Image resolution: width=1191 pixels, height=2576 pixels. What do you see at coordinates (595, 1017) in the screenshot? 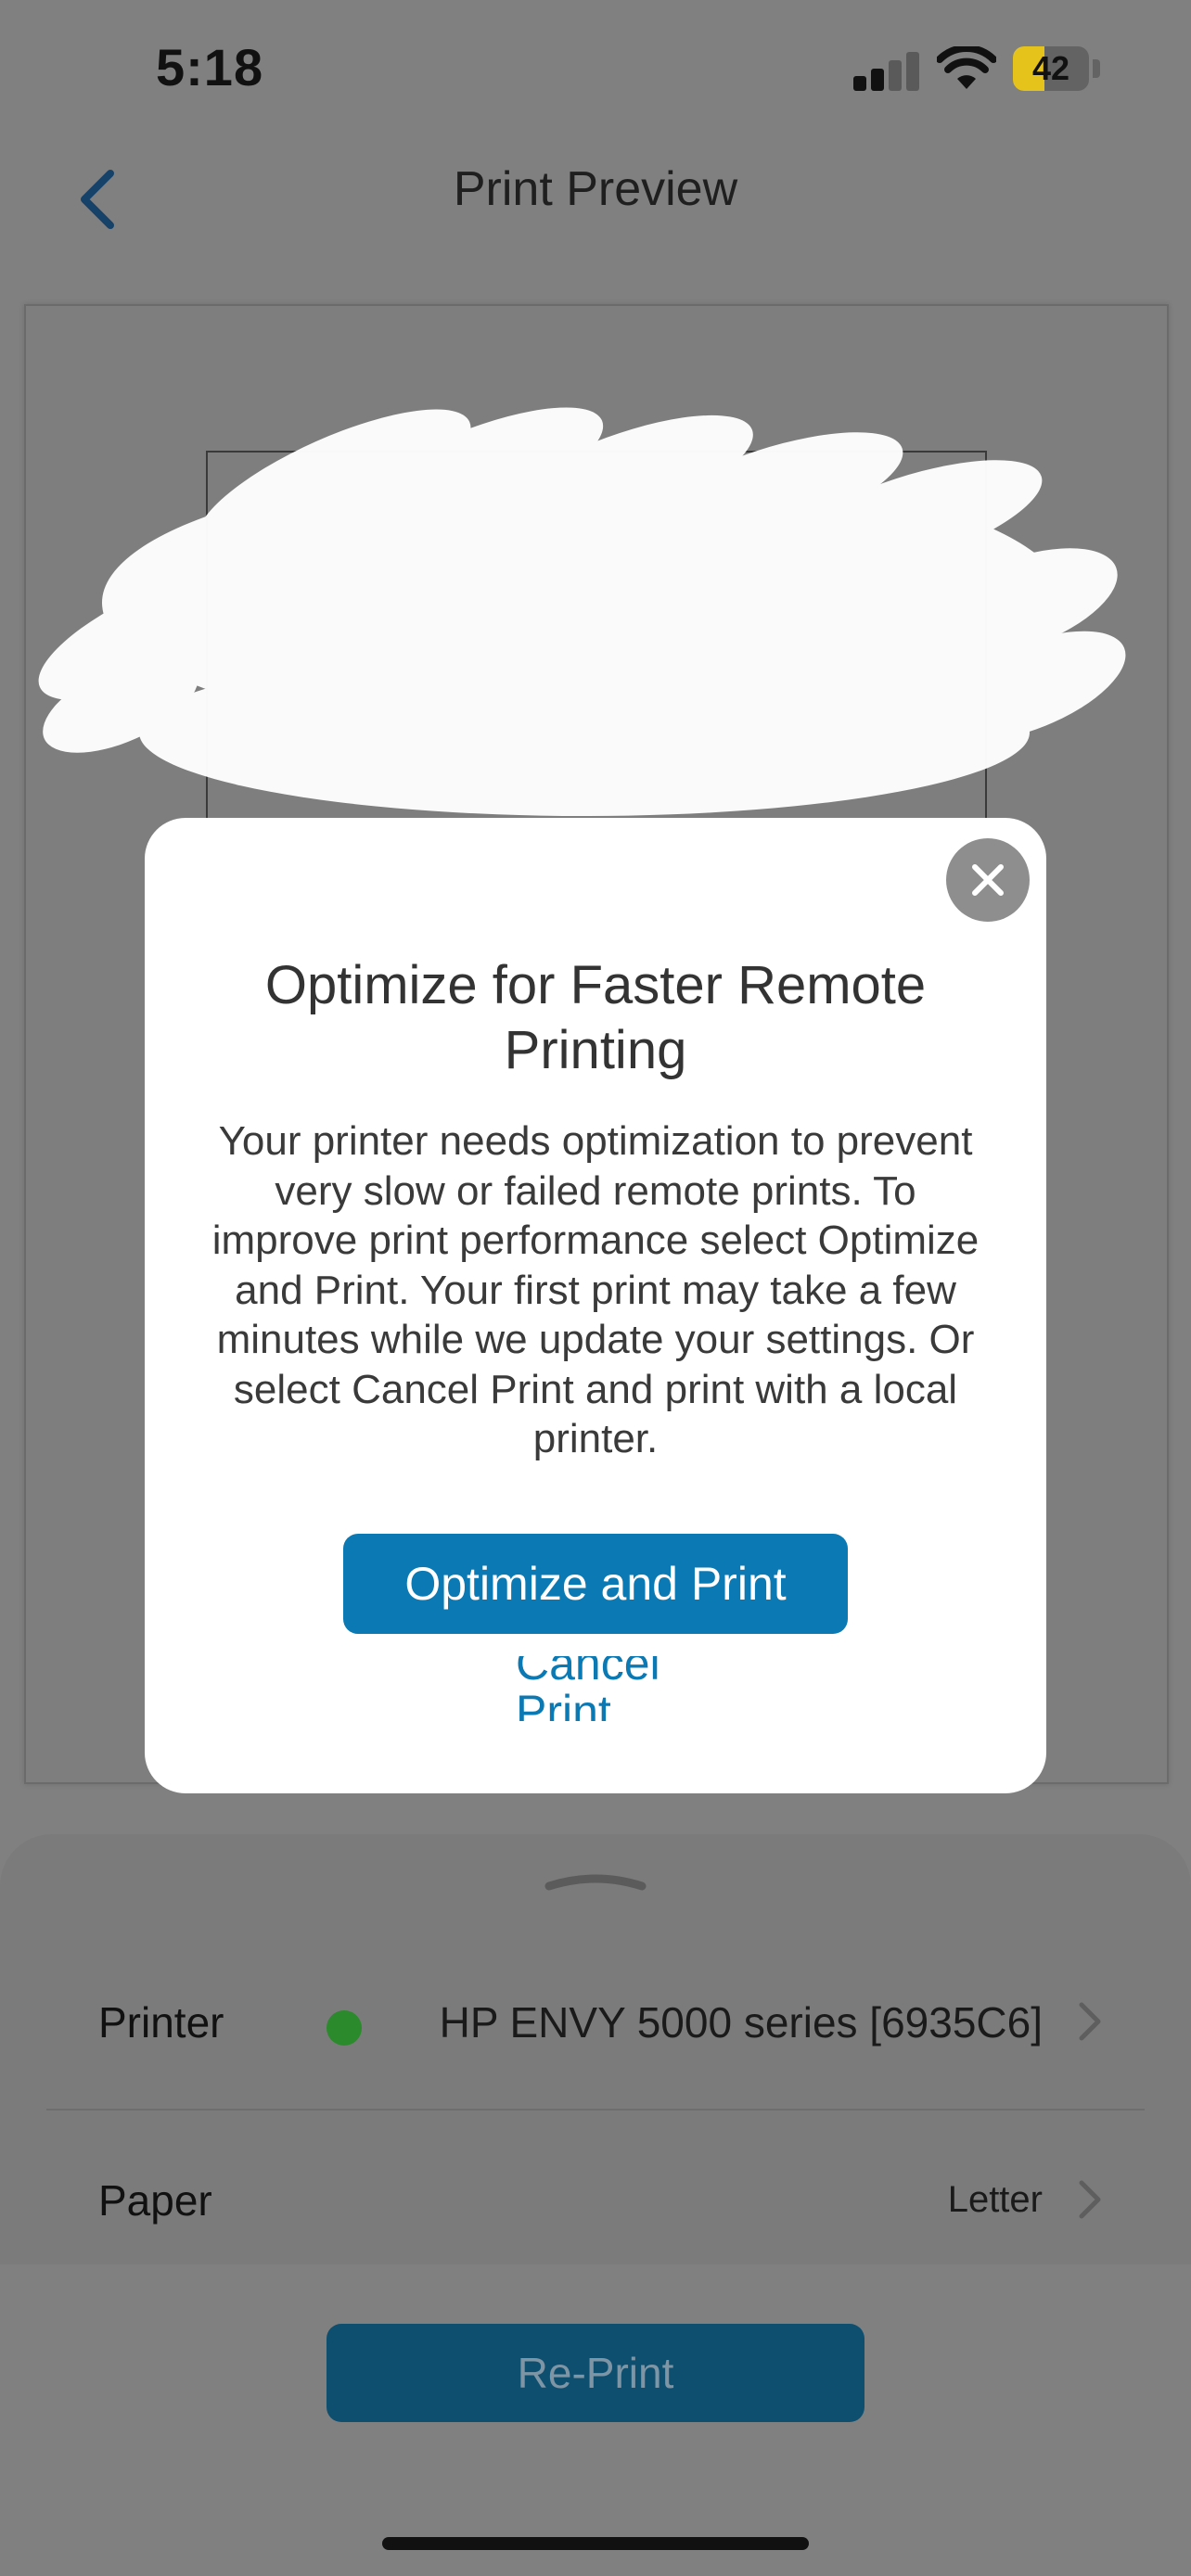
I see `modal-title: Optimize for Faster Remote Printing` at bounding box center [595, 1017].